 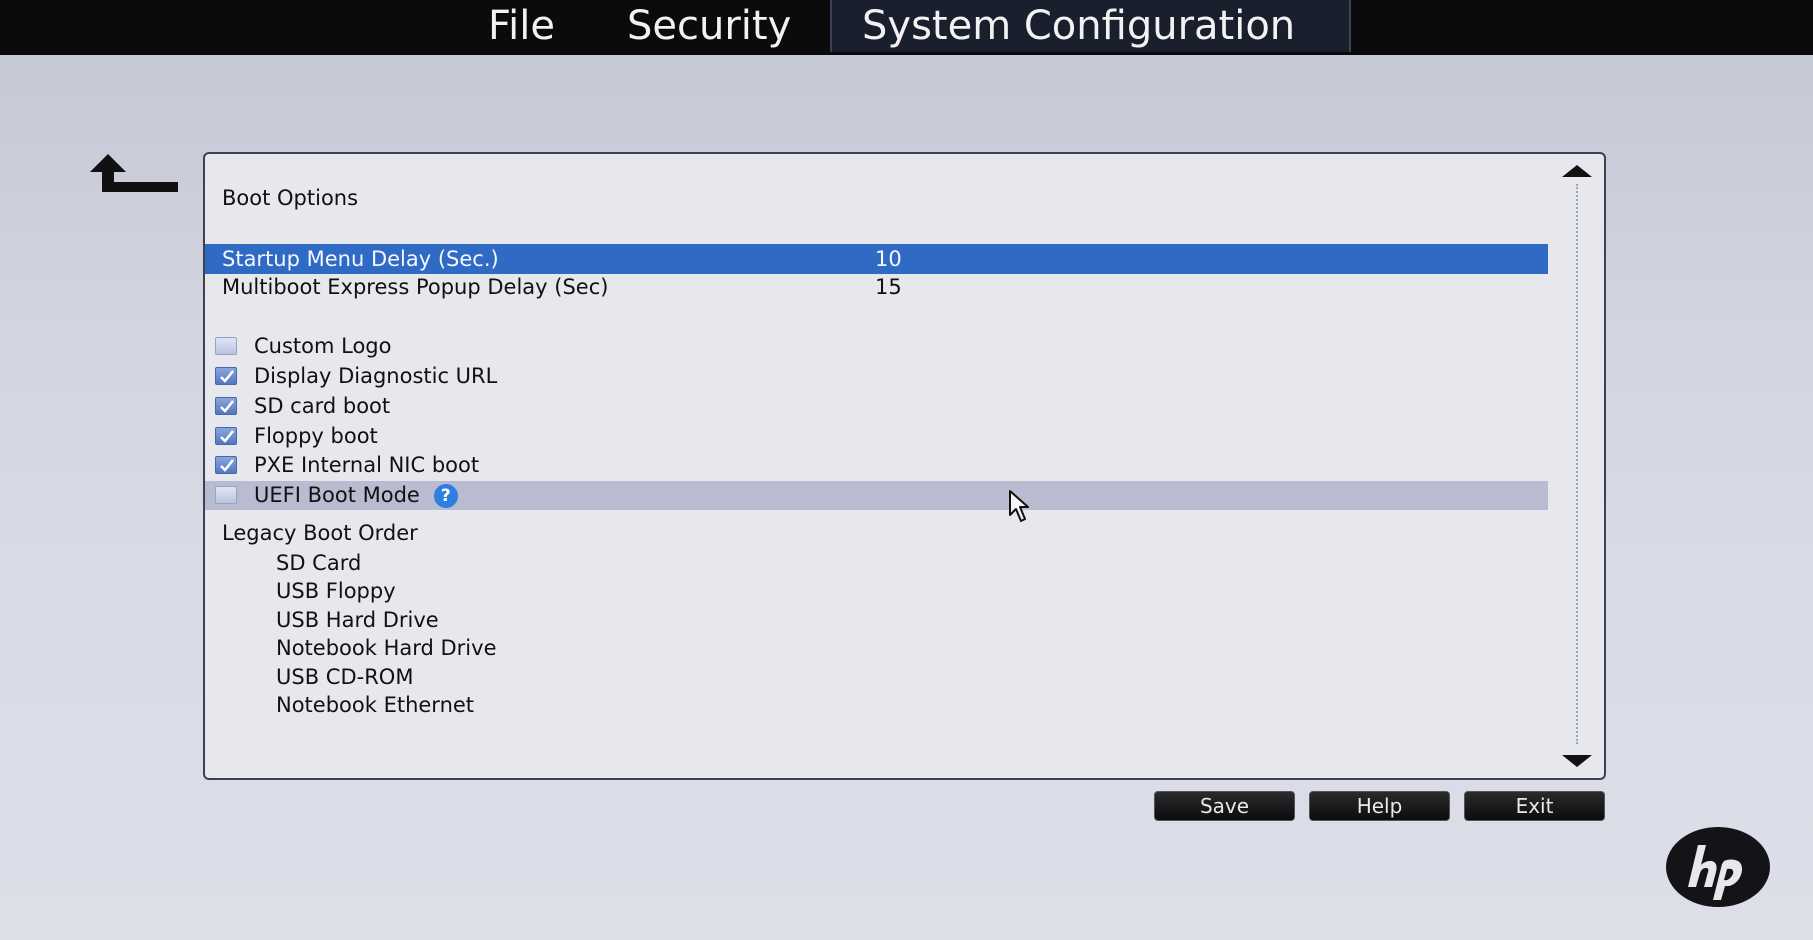 I want to click on tab-security: Security, so click(x=709, y=26).